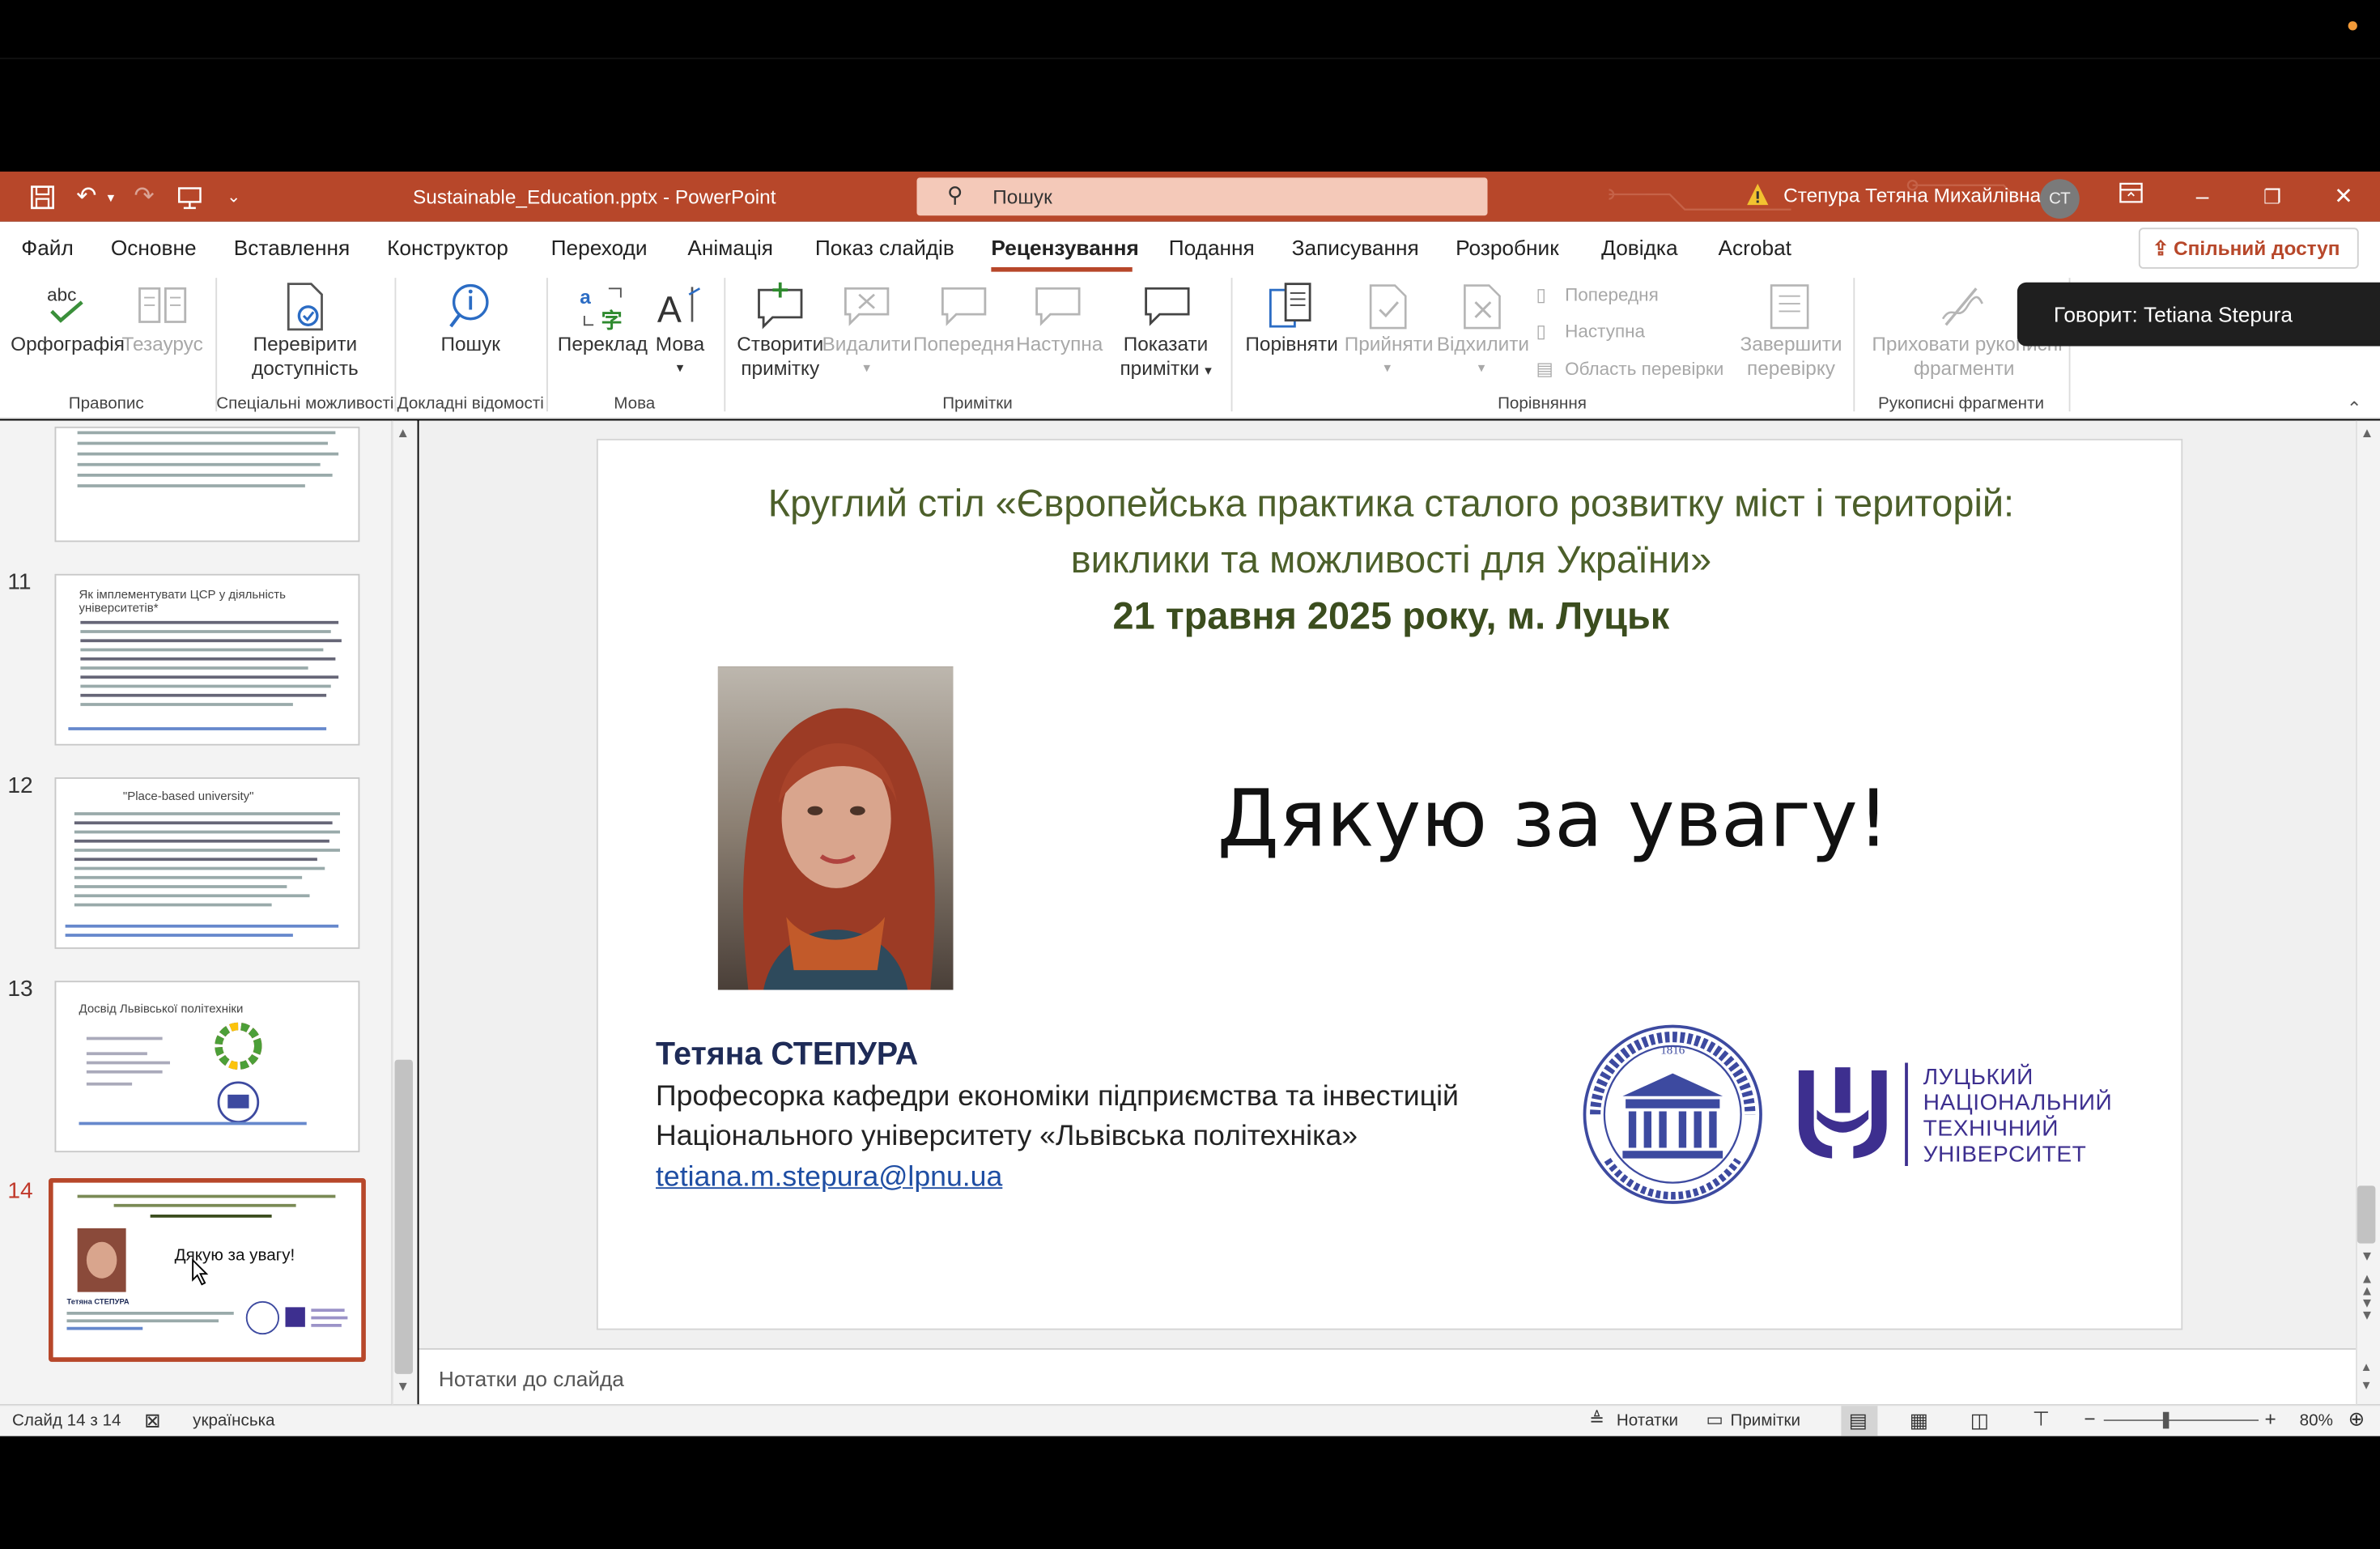  I want to click on tab-record: Записування, so click(1355, 248).